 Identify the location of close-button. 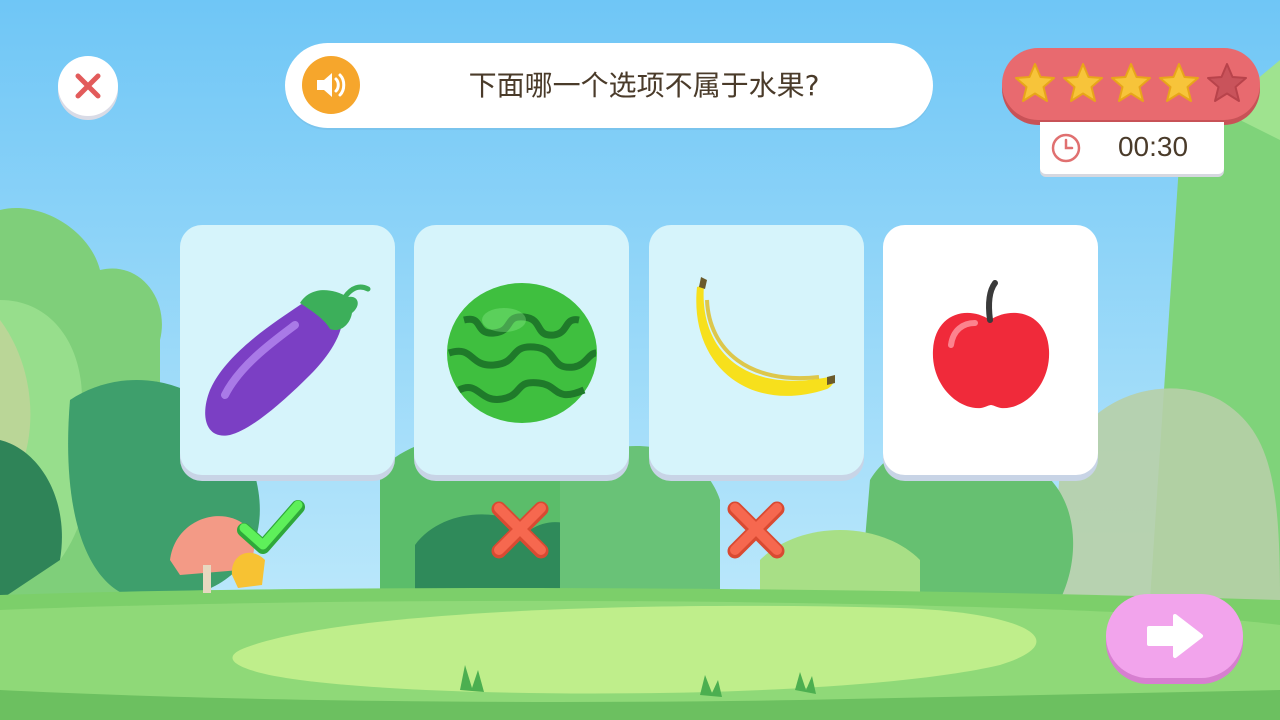
(88, 86).